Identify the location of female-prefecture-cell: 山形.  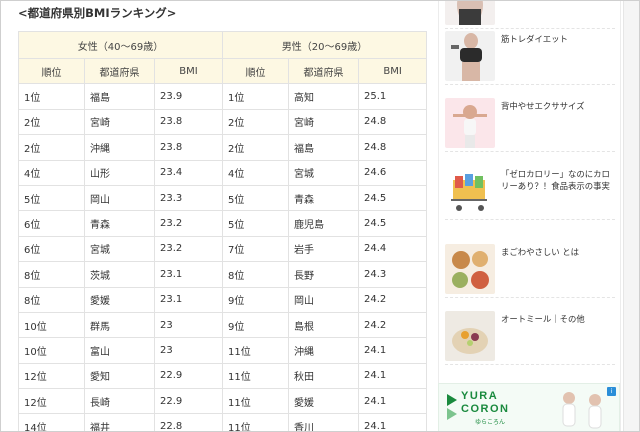
(119, 172).